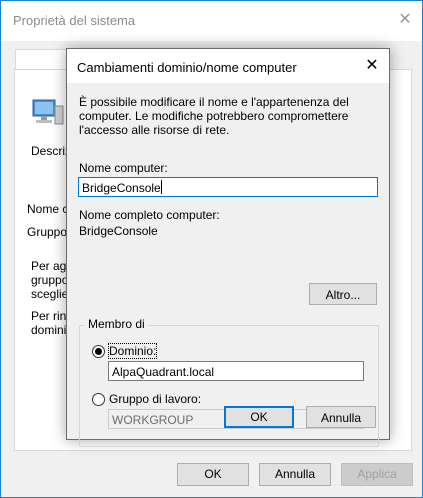 Image resolution: width=423 pixels, height=498 pixels. I want to click on text-caret, so click(161, 187).